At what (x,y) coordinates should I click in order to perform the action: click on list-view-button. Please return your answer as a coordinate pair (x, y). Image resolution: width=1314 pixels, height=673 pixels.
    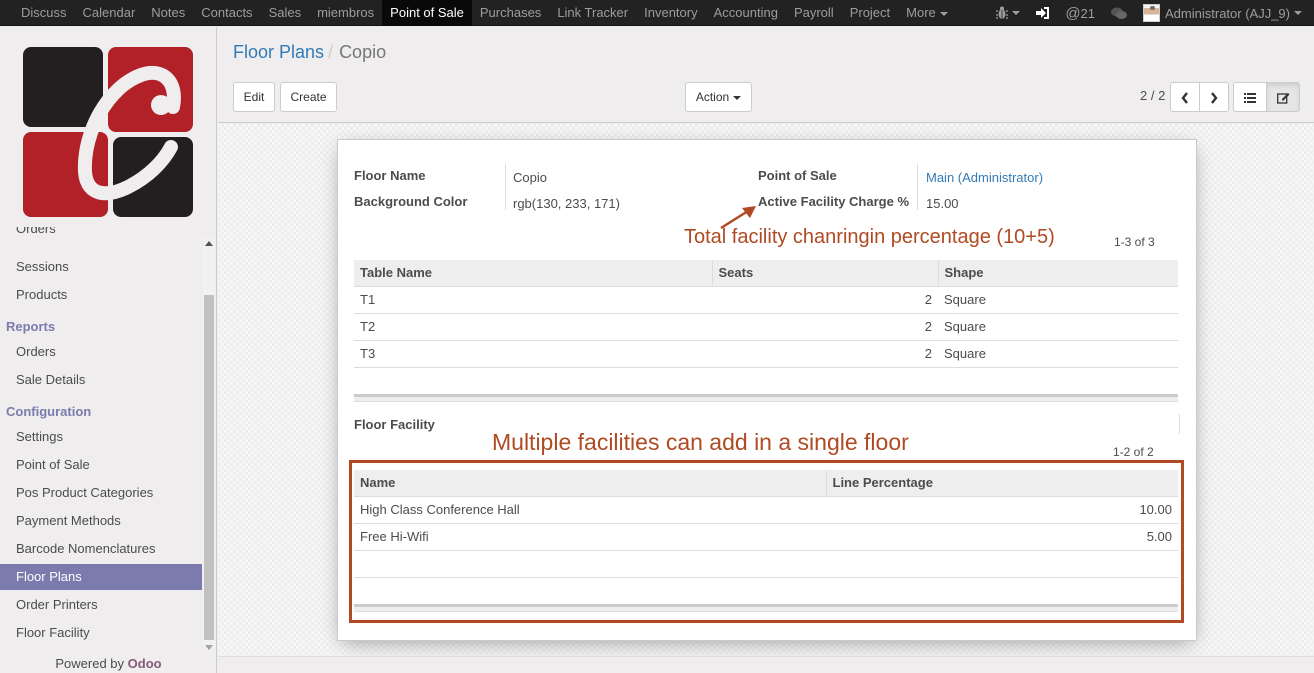
    Looking at the image, I should click on (1250, 97).